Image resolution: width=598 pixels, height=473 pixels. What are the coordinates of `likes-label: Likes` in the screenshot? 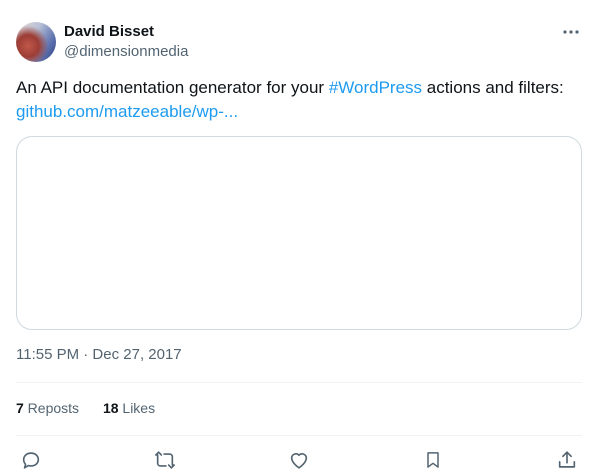 It's located at (137, 408).